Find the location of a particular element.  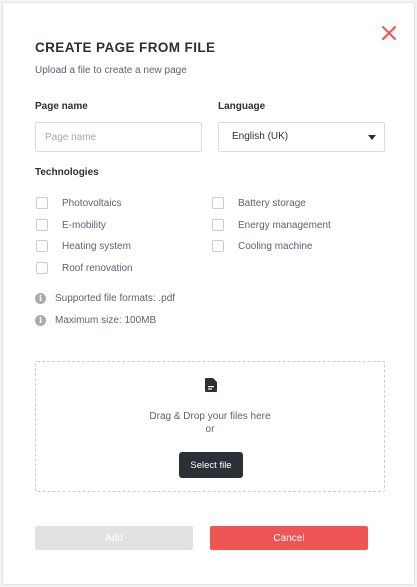

checkbox-label: Energy management is located at coordinates (284, 225).